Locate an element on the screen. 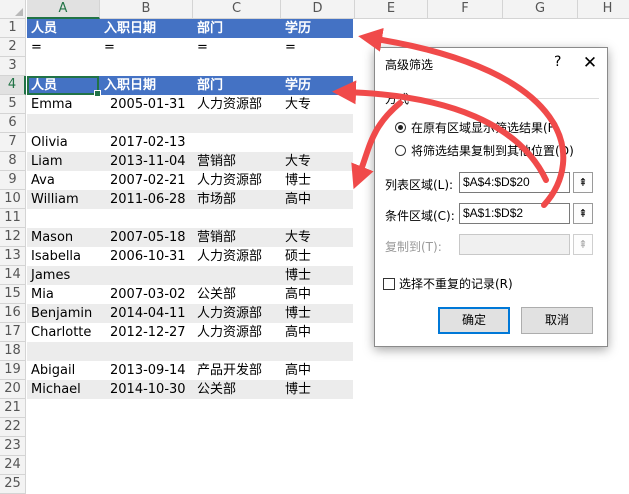  column-header-e: E is located at coordinates (391, 9).